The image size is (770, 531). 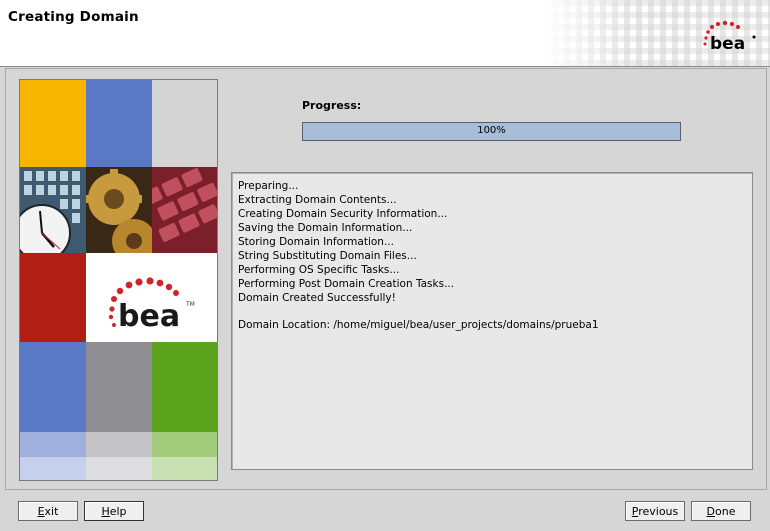 I want to click on mosaic-tile-red, so click(x=53, y=297).